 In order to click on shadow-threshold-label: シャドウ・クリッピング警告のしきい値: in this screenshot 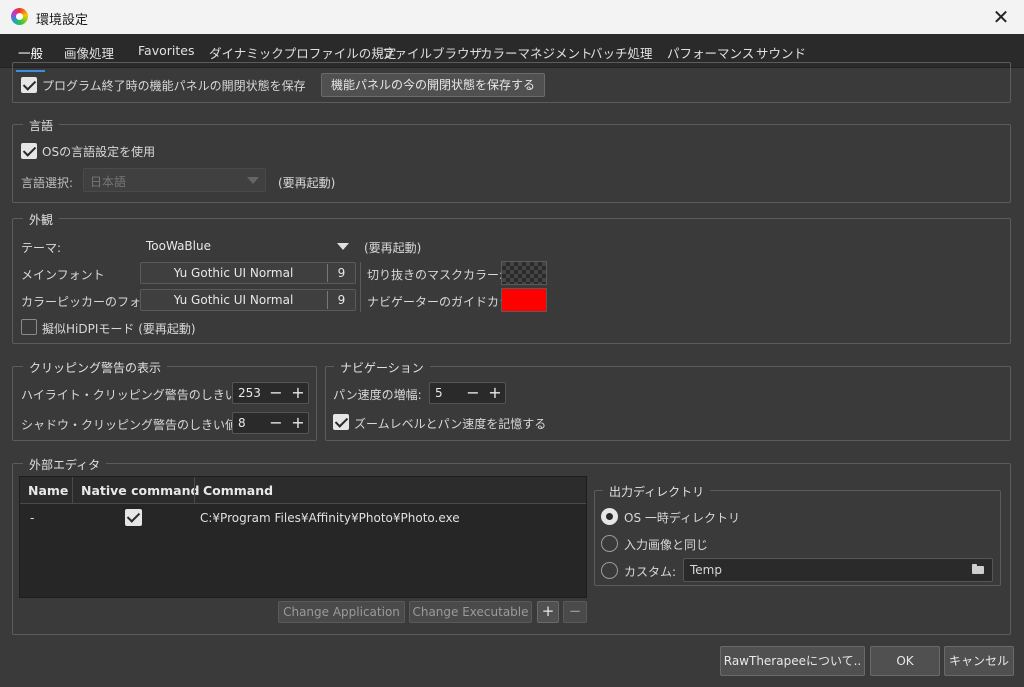, I will do `click(131, 425)`.